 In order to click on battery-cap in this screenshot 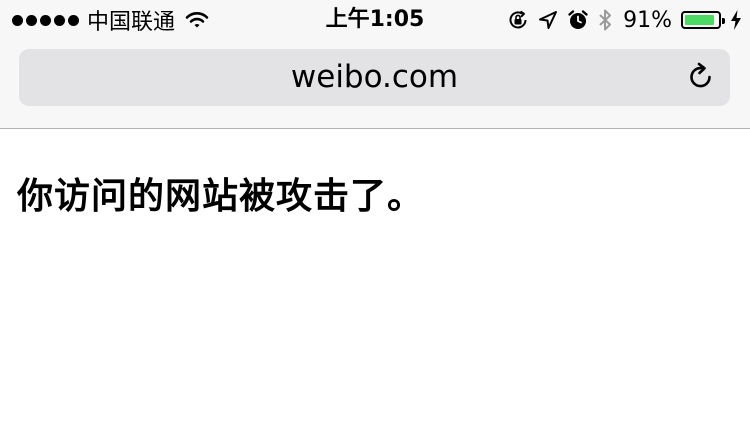, I will do `click(723, 21)`.